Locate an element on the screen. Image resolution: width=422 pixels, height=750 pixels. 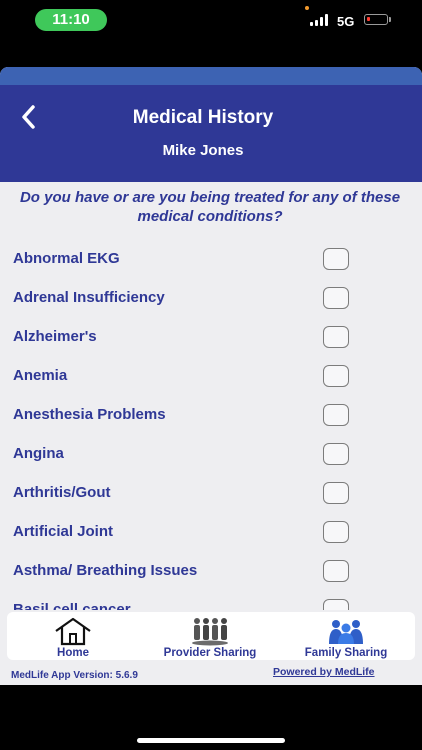
signal-strength-icon is located at coordinates (320, 20).